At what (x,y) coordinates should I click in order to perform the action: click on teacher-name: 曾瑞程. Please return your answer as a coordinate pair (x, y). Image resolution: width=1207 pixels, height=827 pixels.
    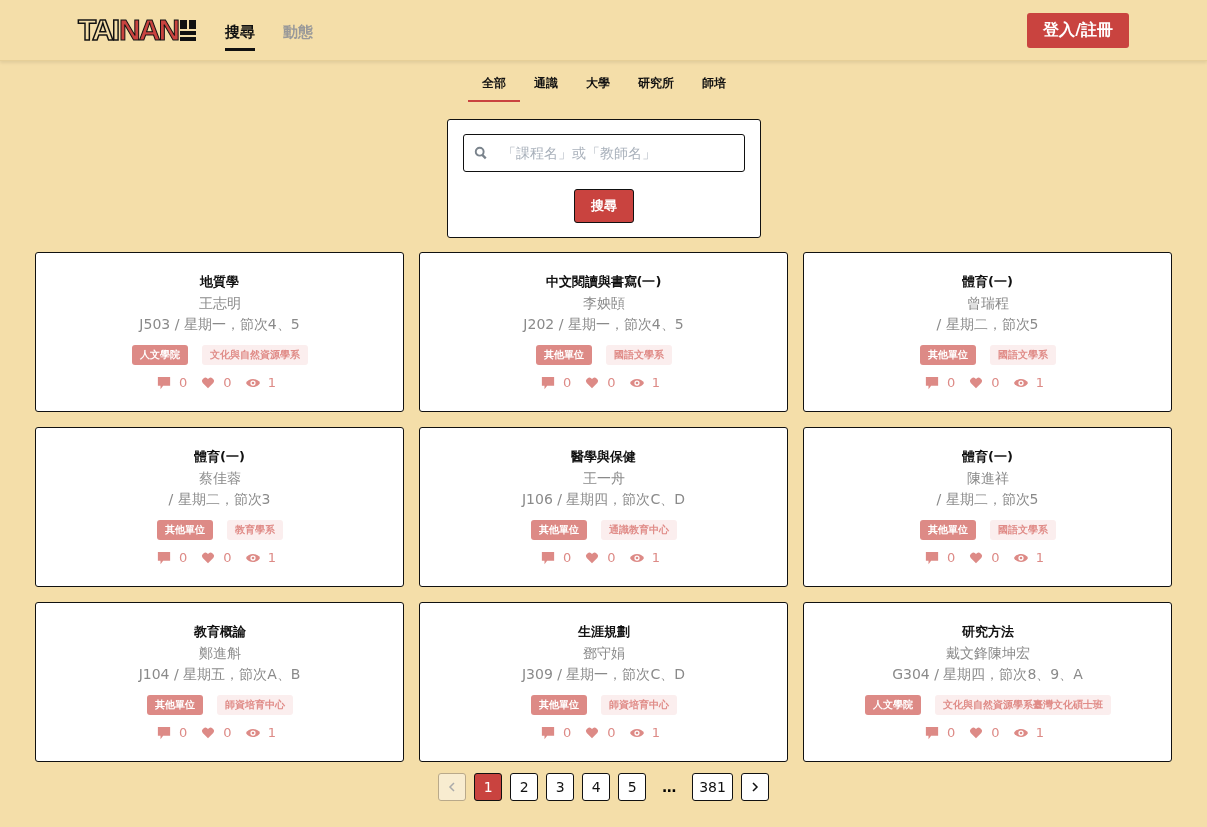
    Looking at the image, I should click on (987, 304).